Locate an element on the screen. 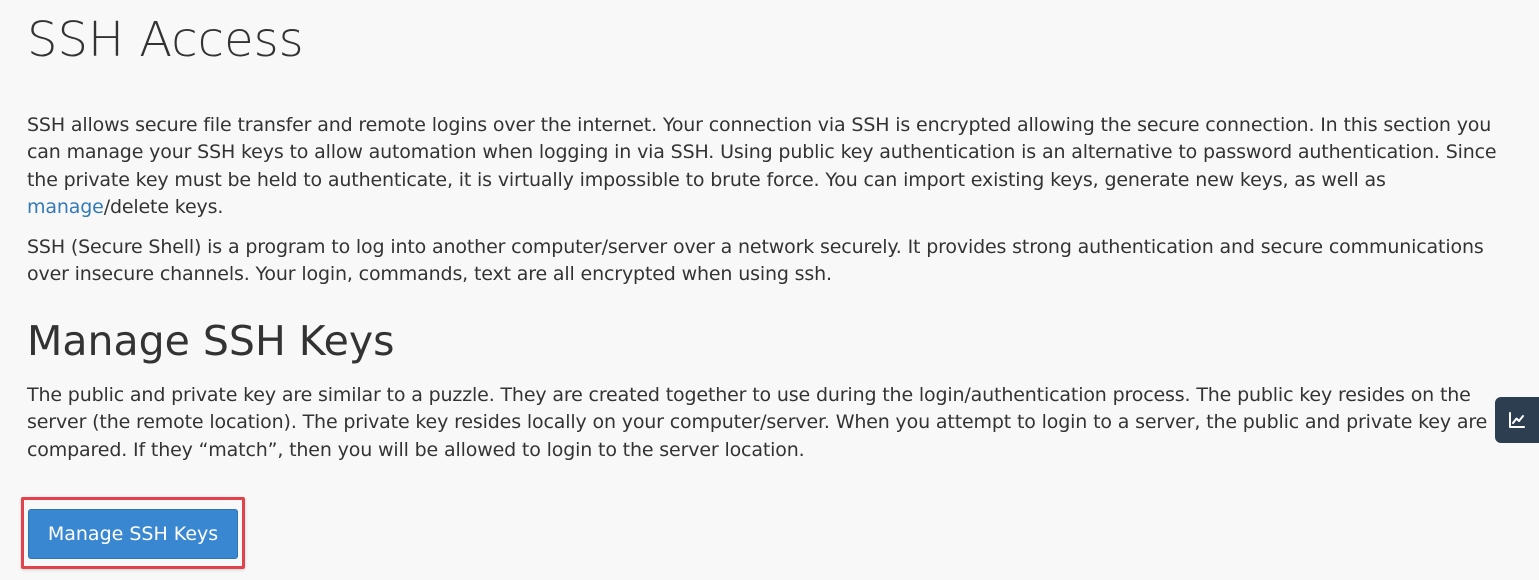  line-chart-icon is located at coordinates (1517, 420).